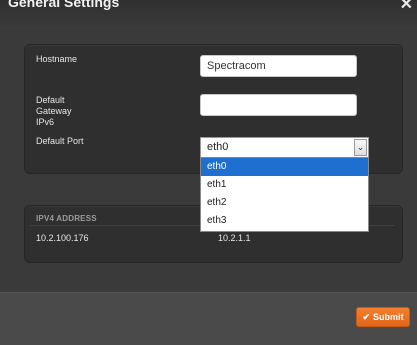 This screenshot has height=345, width=417. I want to click on default-port-select: eth0 ⌄, so click(284, 147).